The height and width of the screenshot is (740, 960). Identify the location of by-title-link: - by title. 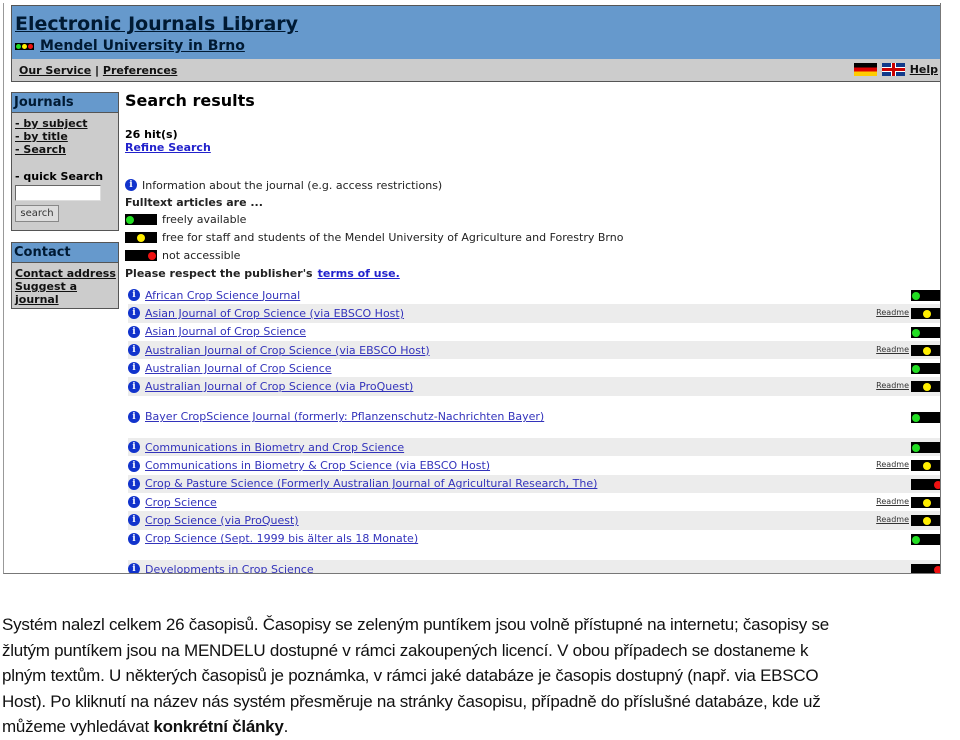
(65, 136).